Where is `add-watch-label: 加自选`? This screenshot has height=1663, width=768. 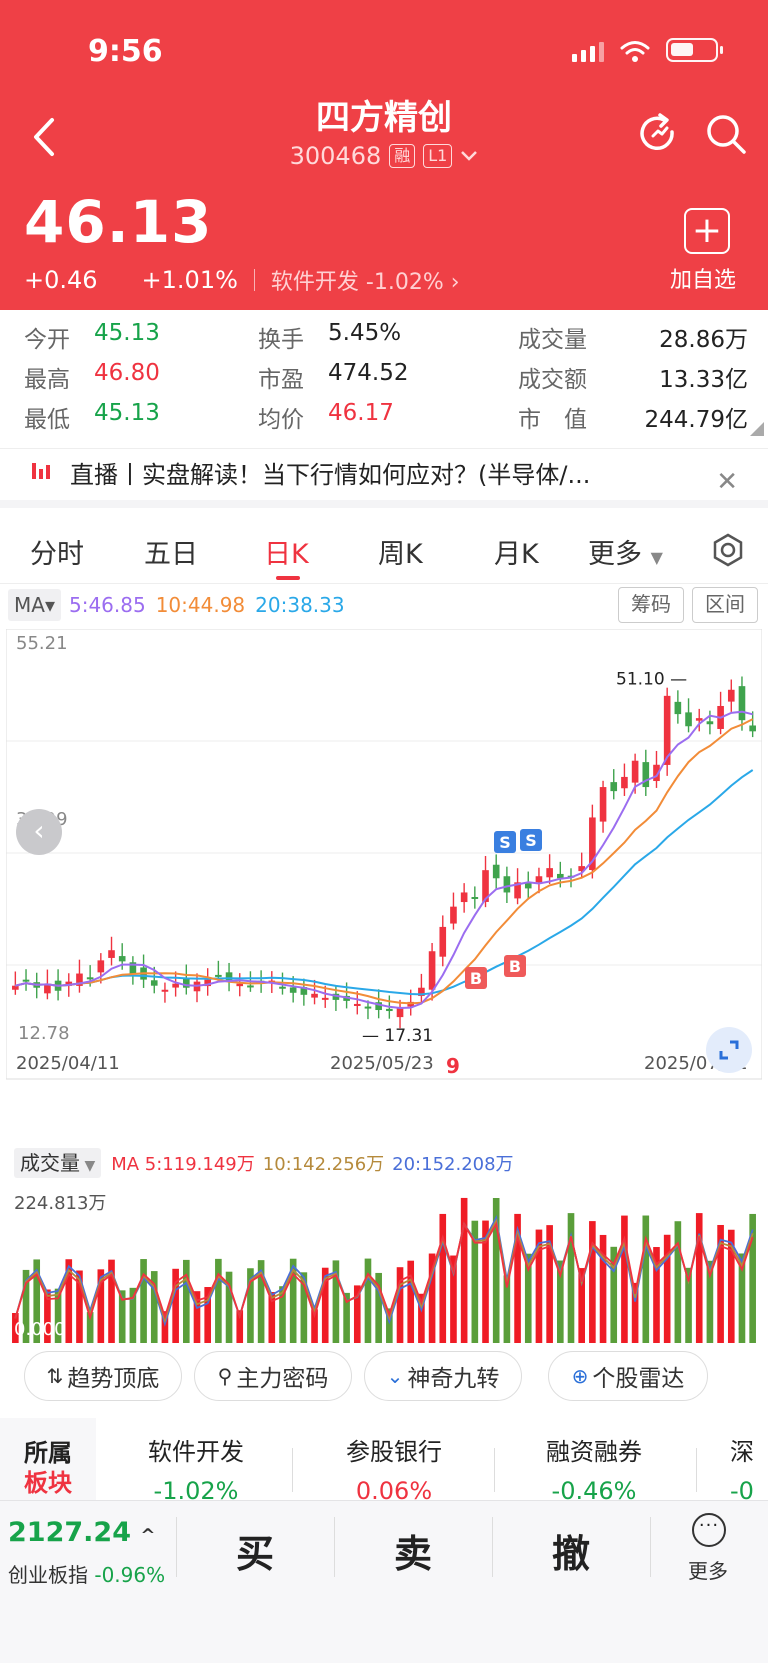
add-watch-label: 加自选 is located at coordinates (703, 278).